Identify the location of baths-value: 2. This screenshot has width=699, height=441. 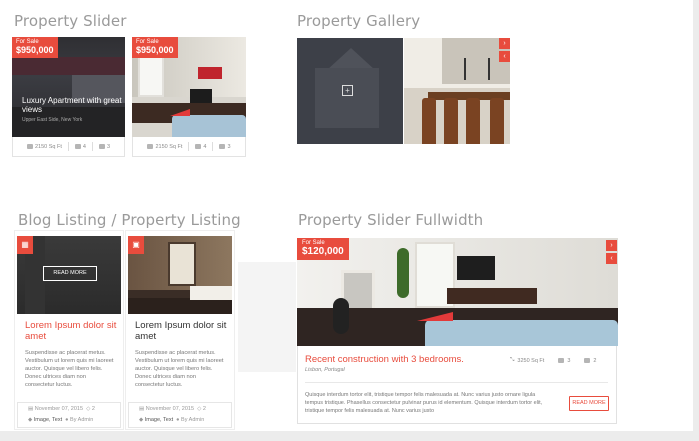
(595, 360).